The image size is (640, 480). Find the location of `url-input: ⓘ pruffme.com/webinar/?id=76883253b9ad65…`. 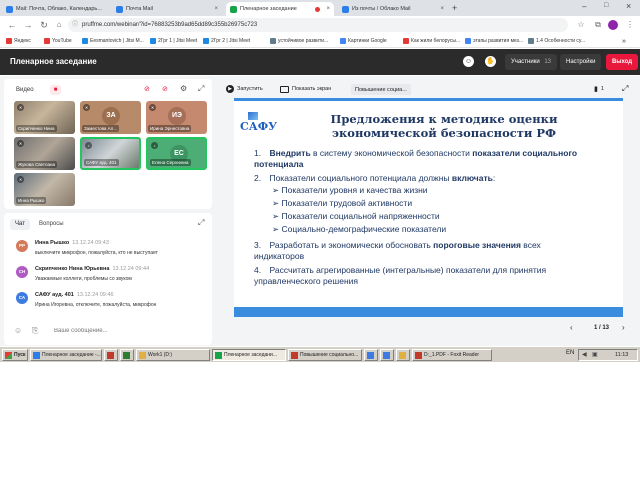

url-input: ⓘ pruffme.com/webinar/?id=76883253b9ad65… is located at coordinates (318, 25).